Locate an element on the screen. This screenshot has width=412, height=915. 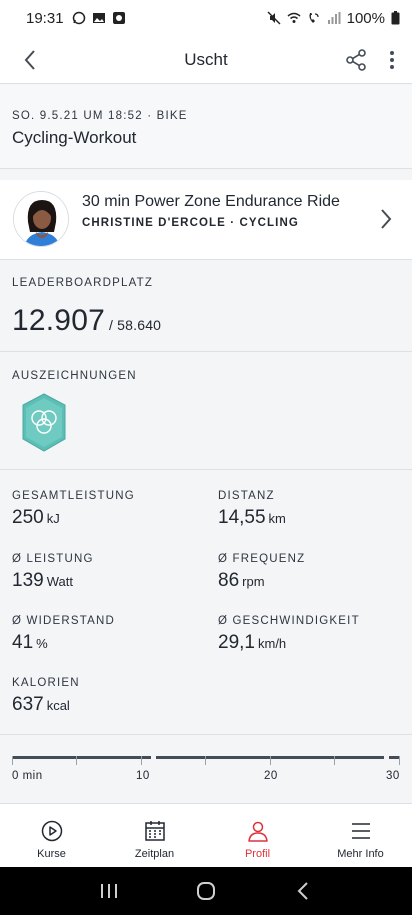
more-options-button is located at coordinates (392, 60).